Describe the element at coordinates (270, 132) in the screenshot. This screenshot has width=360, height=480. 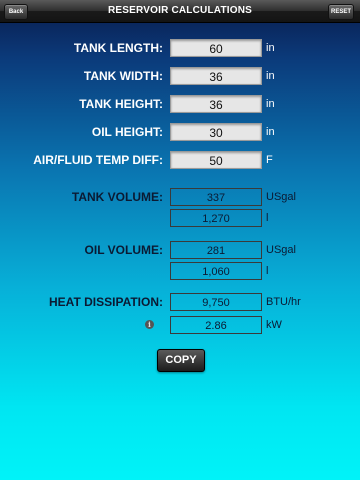
I see `oil-height-unit: in` at that location.